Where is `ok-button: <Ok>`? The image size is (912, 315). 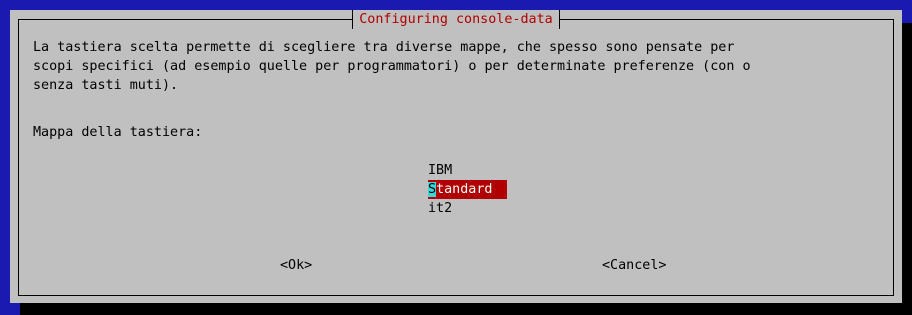 ok-button: <Ok> is located at coordinates (296, 265).